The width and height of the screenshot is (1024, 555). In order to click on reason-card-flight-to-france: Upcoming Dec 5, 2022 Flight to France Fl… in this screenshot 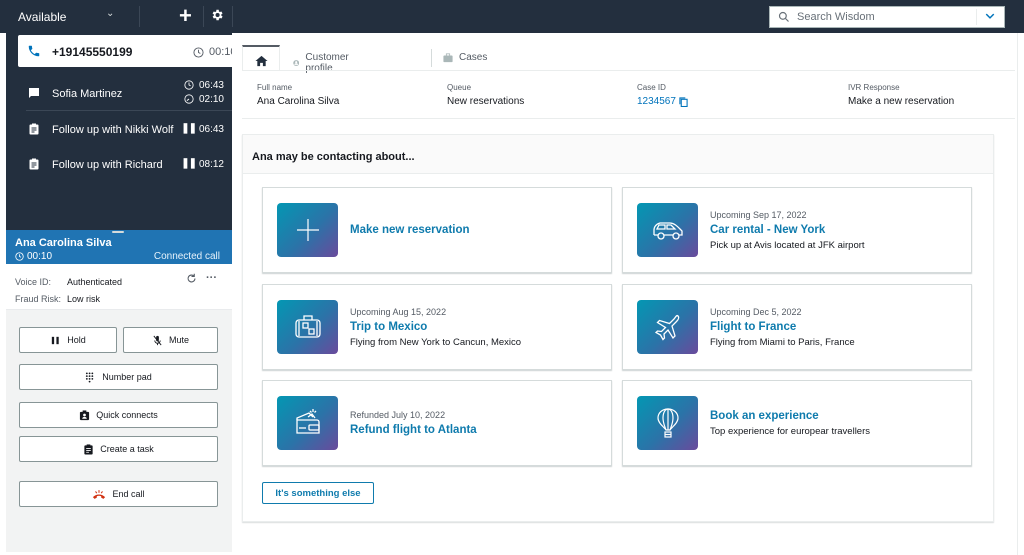, I will do `click(797, 327)`.